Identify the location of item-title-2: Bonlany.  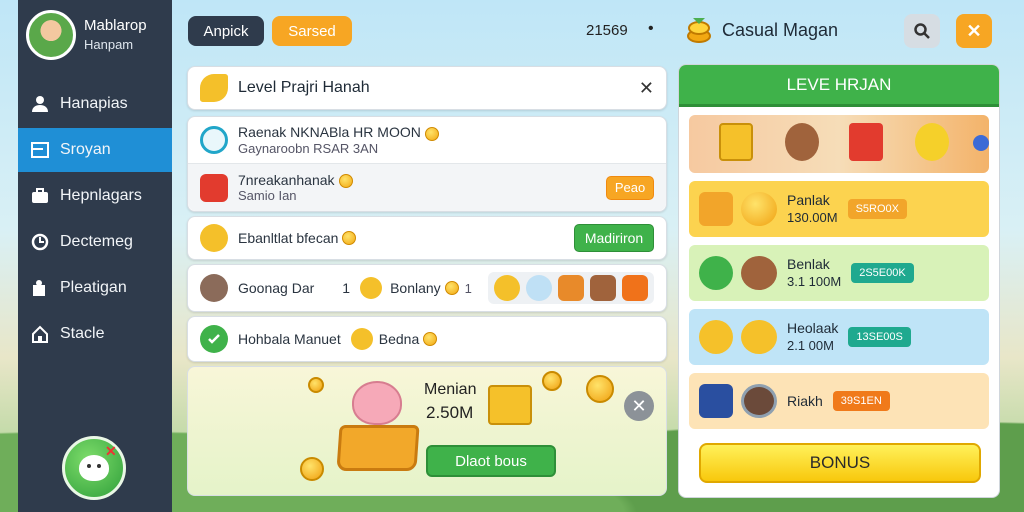
(415, 288).